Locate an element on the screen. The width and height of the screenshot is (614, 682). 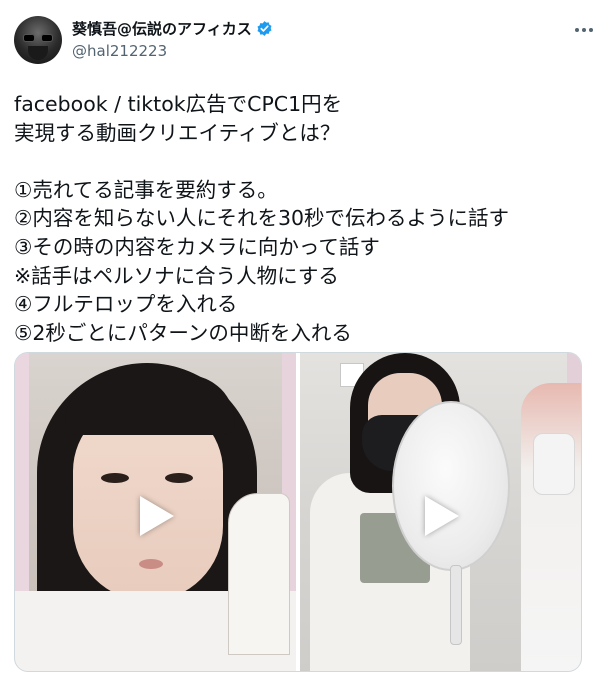
tweet-line: ①売れてる記事を要約する。 is located at coordinates (146, 189).